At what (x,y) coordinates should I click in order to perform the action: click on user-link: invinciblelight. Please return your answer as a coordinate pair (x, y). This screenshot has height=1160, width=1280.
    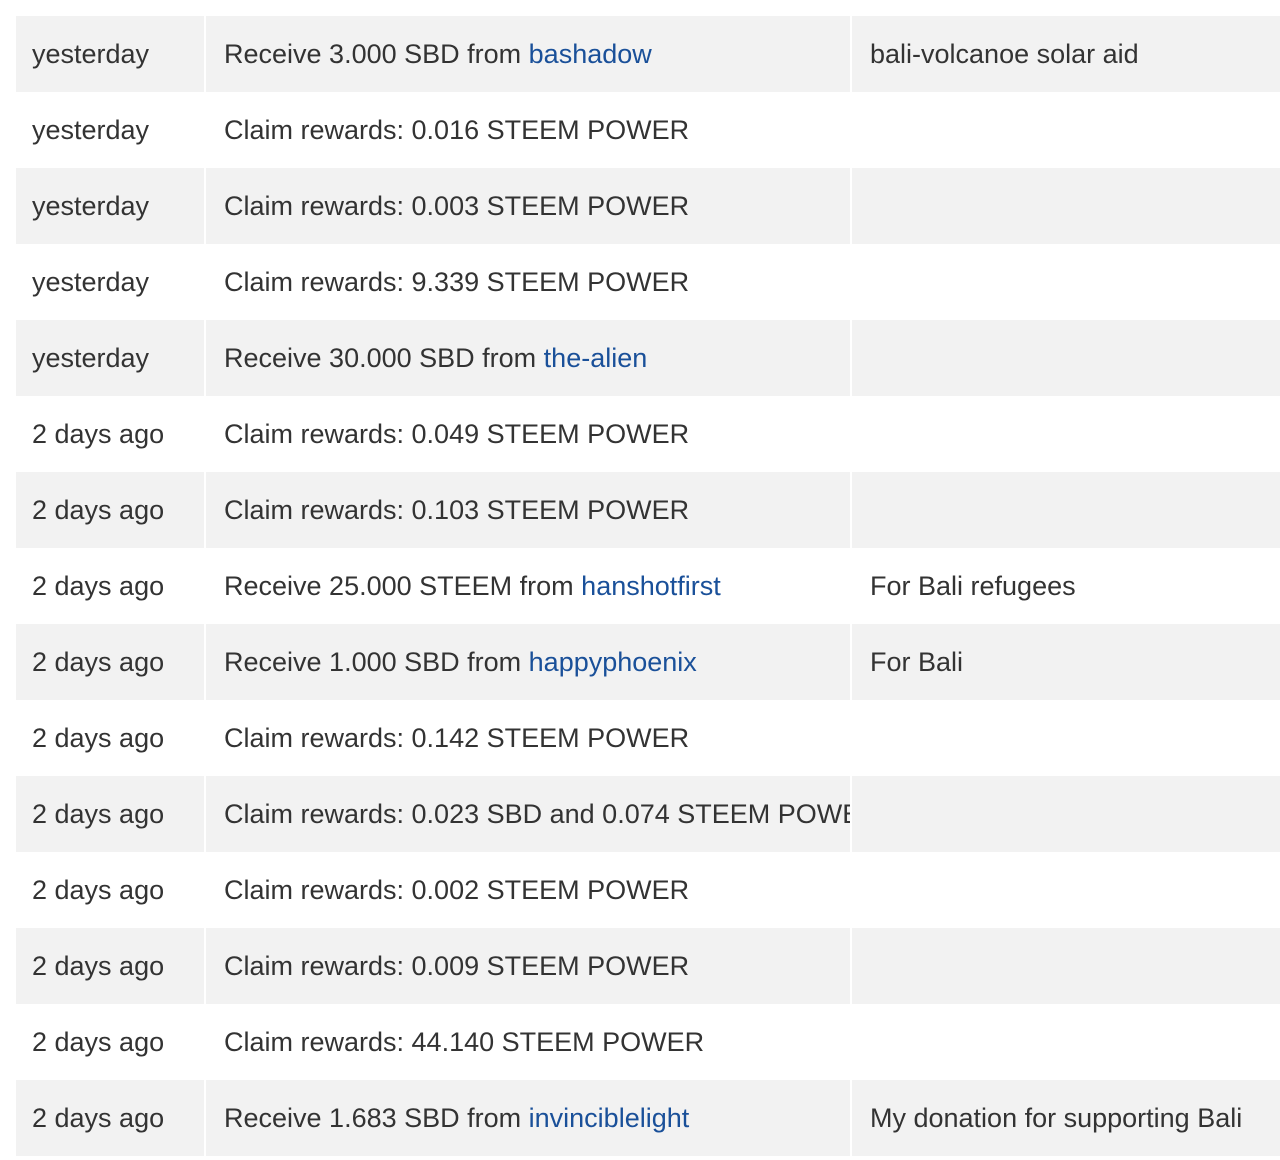
    Looking at the image, I should click on (609, 1118).